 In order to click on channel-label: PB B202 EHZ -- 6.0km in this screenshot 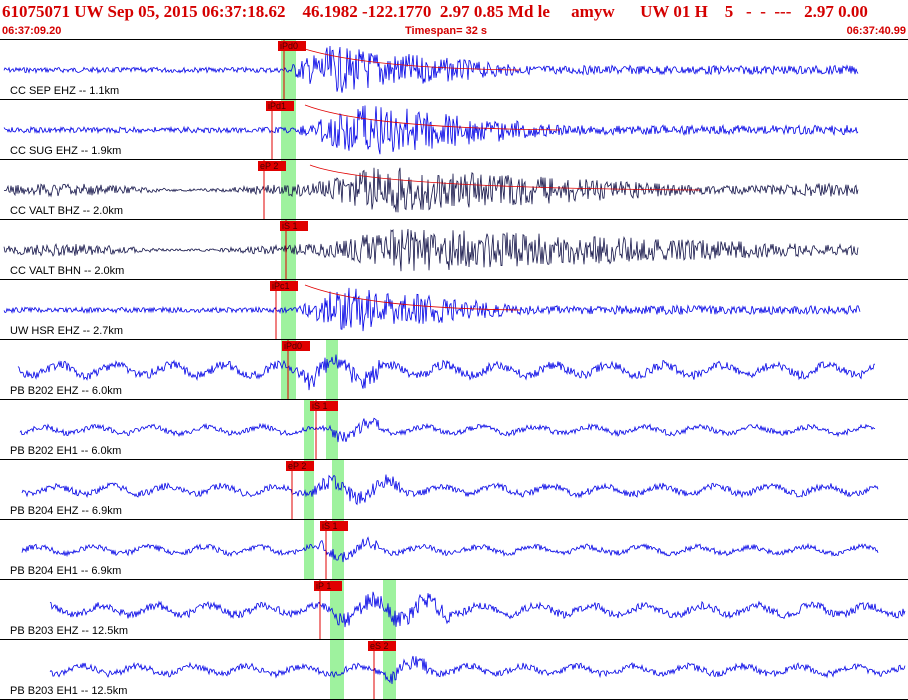, I will do `click(66, 391)`.